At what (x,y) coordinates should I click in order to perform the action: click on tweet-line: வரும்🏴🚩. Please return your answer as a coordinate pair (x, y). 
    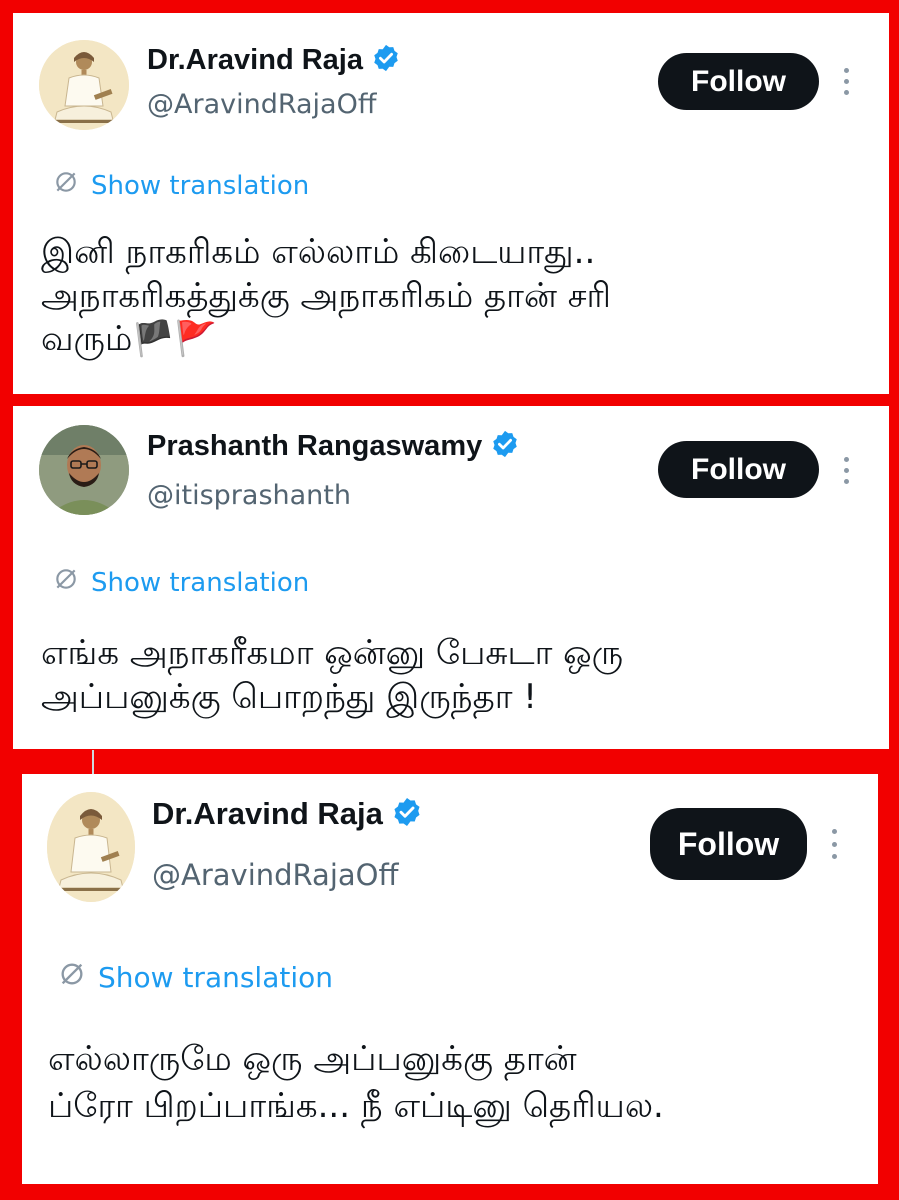
    Looking at the image, I should click on (129, 339).